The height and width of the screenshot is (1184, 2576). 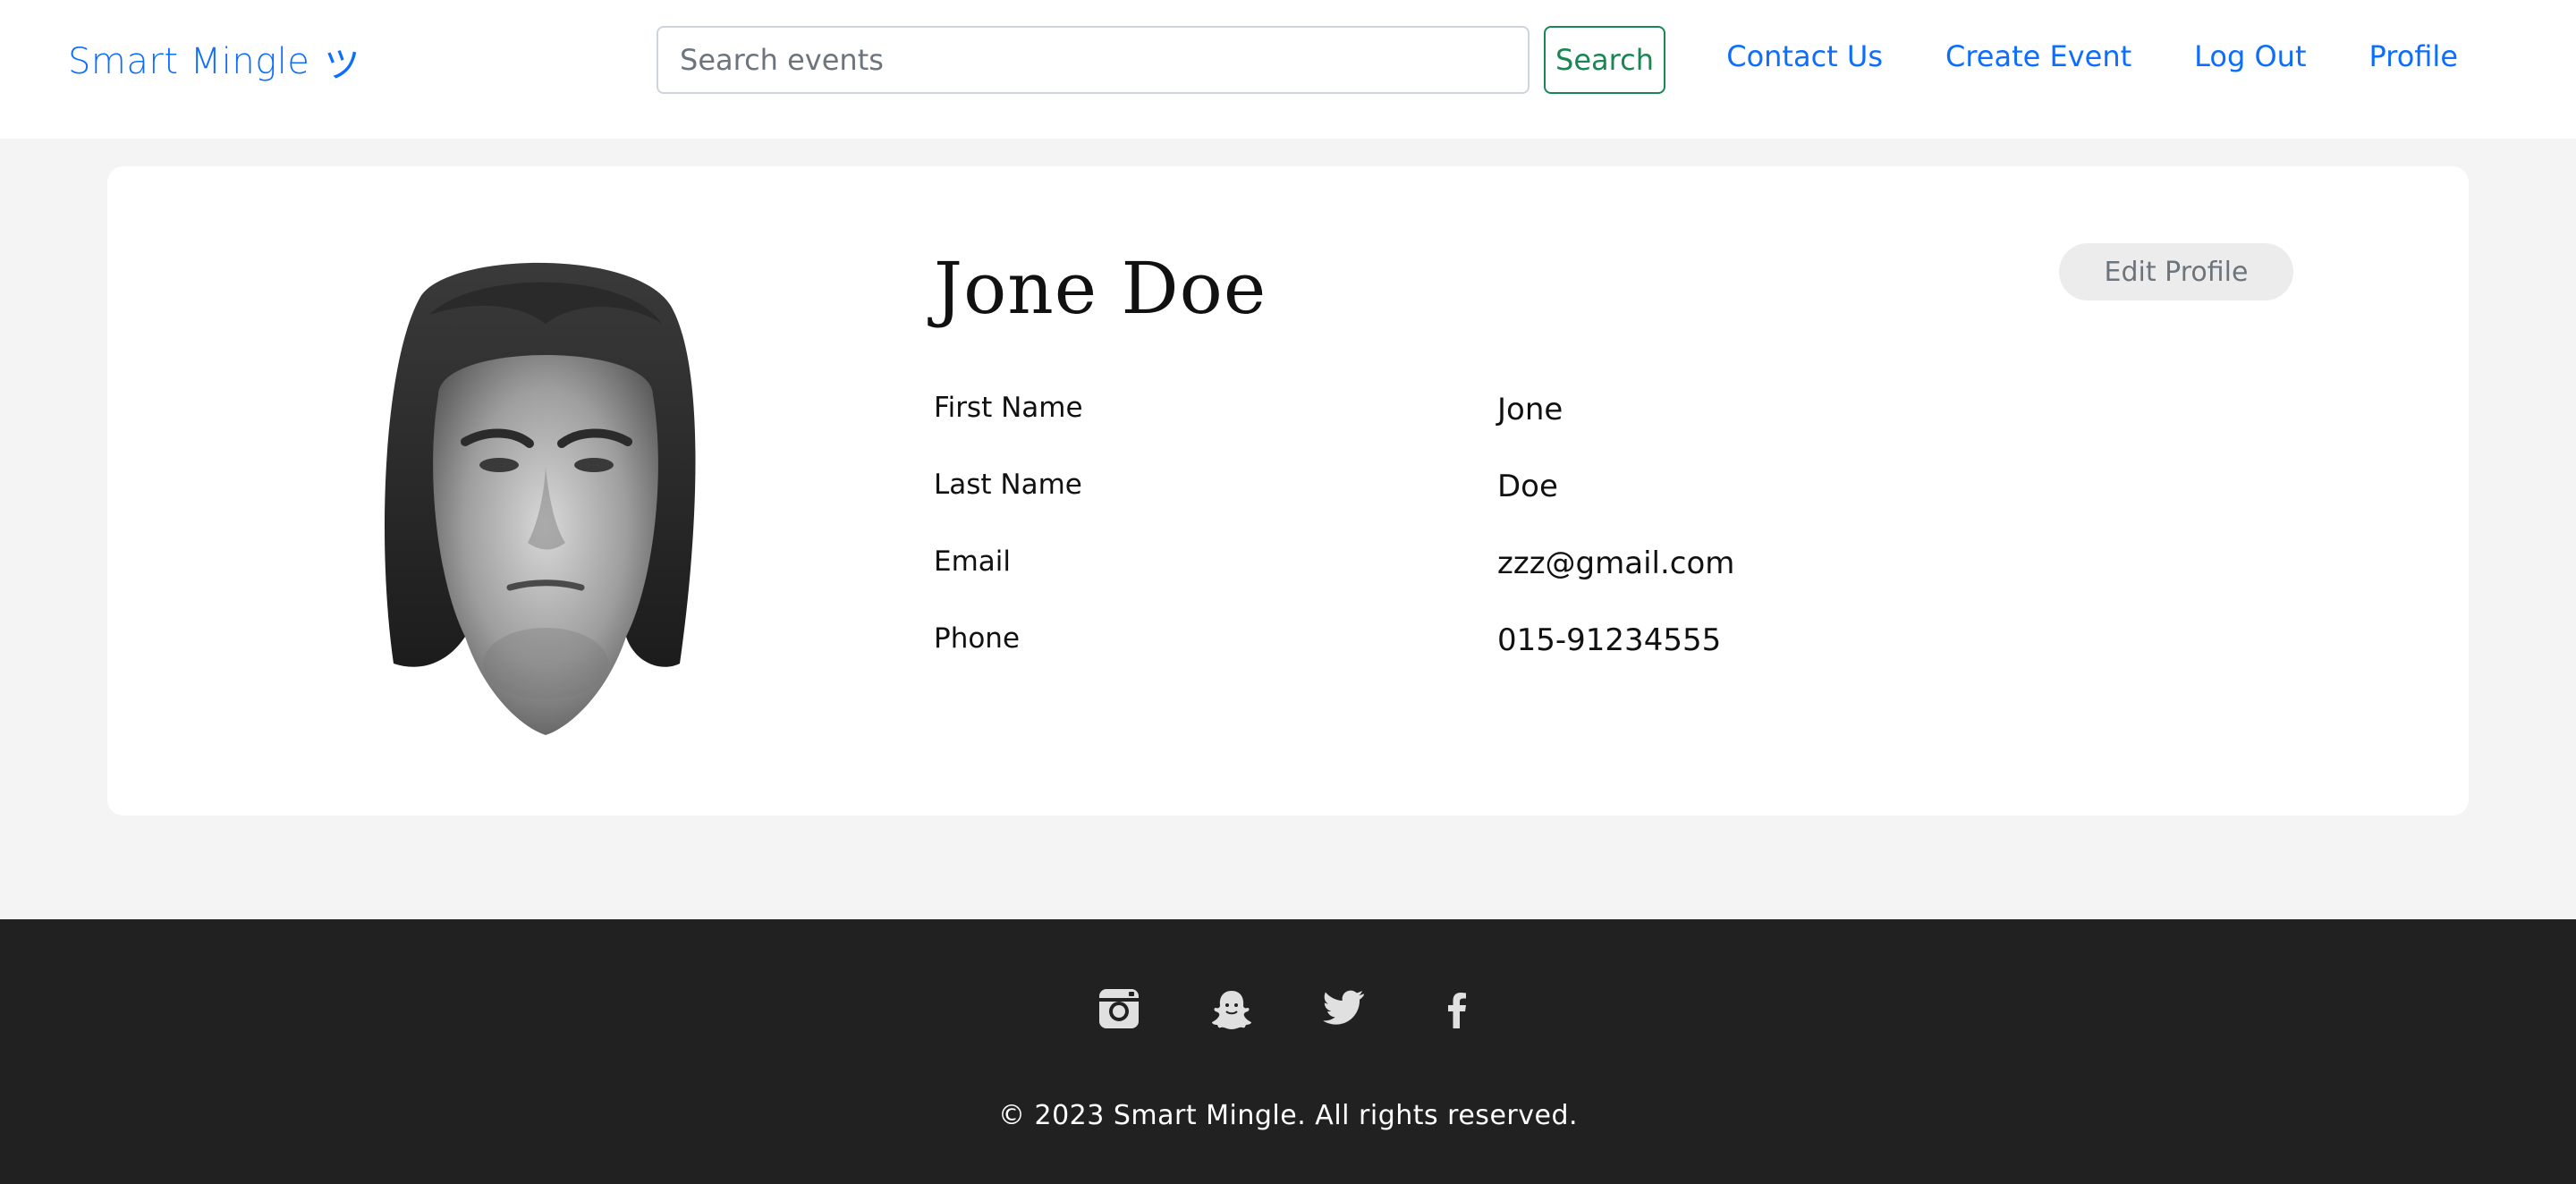 I want to click on search-input, so click(x=1093, y=60).